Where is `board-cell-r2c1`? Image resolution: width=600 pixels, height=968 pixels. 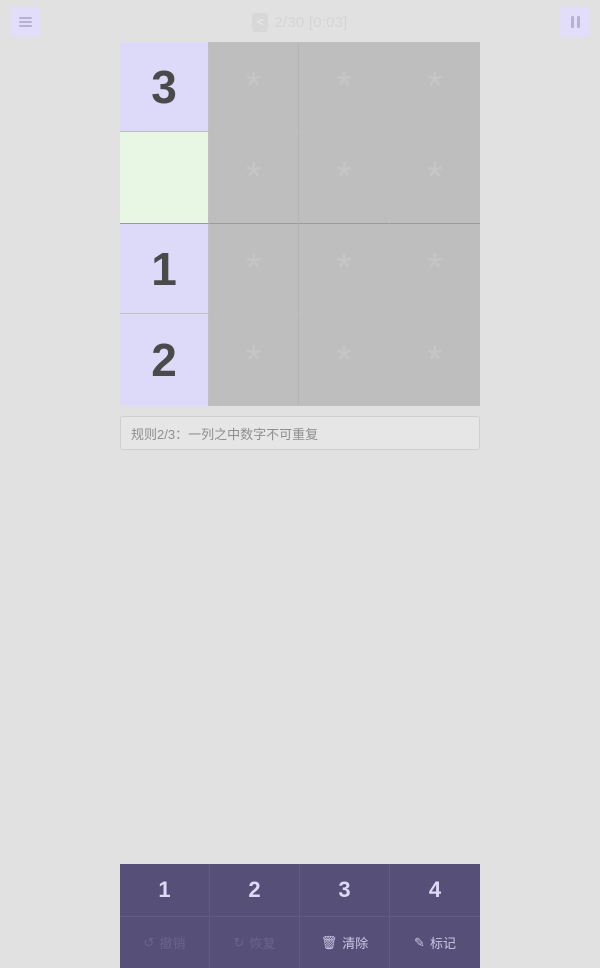
board-cell-r2c1 is located at coordinates (164, 178).